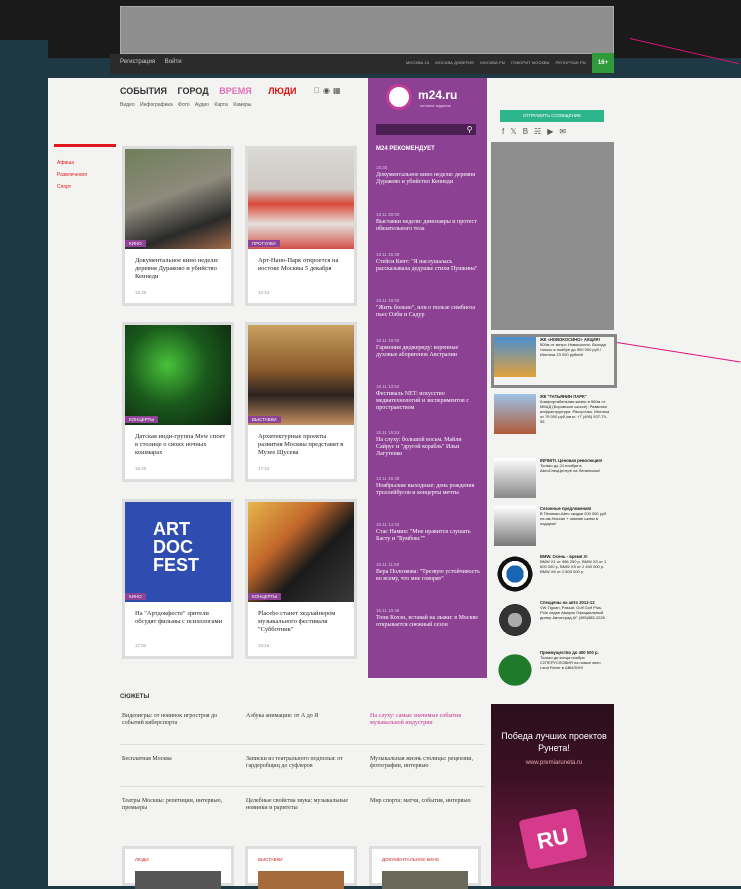  What do you see at coordinates (338, 90) in the screenshot?
I see `windows-icon: ▦` at bounding box center [338, 90].